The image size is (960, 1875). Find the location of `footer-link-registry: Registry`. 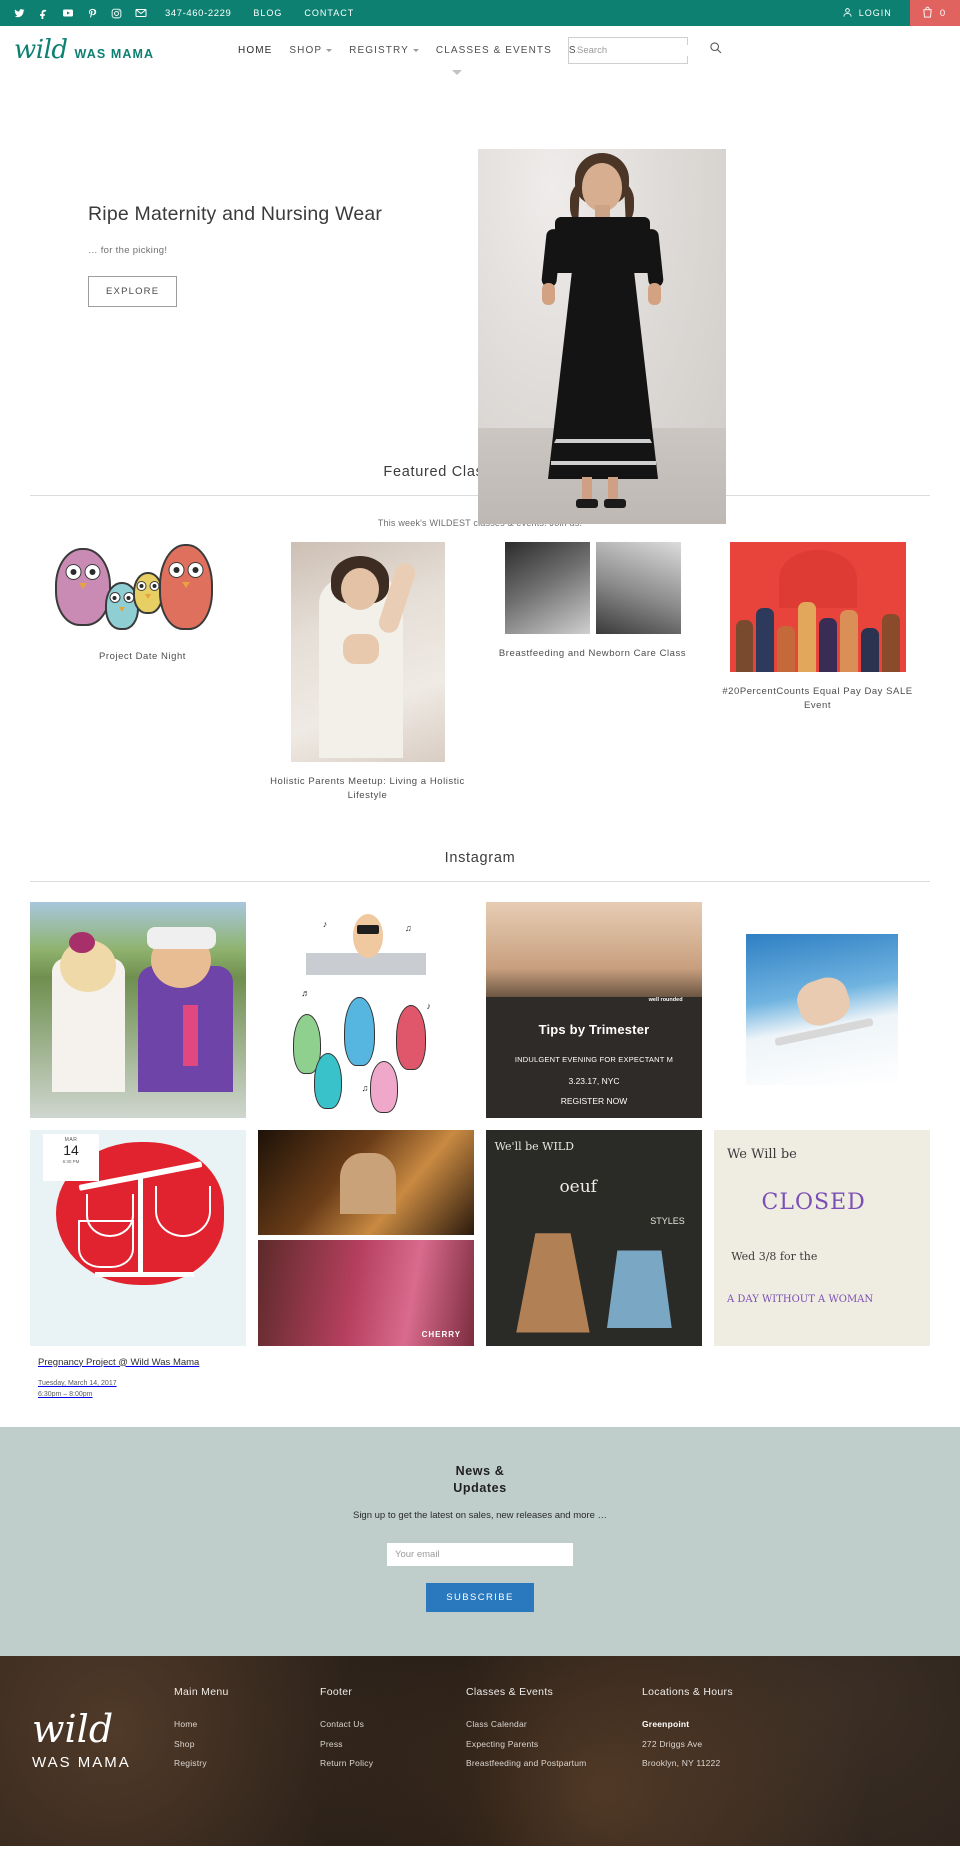

footer-link-registry: Registry is located at coordinates (246, 1763).